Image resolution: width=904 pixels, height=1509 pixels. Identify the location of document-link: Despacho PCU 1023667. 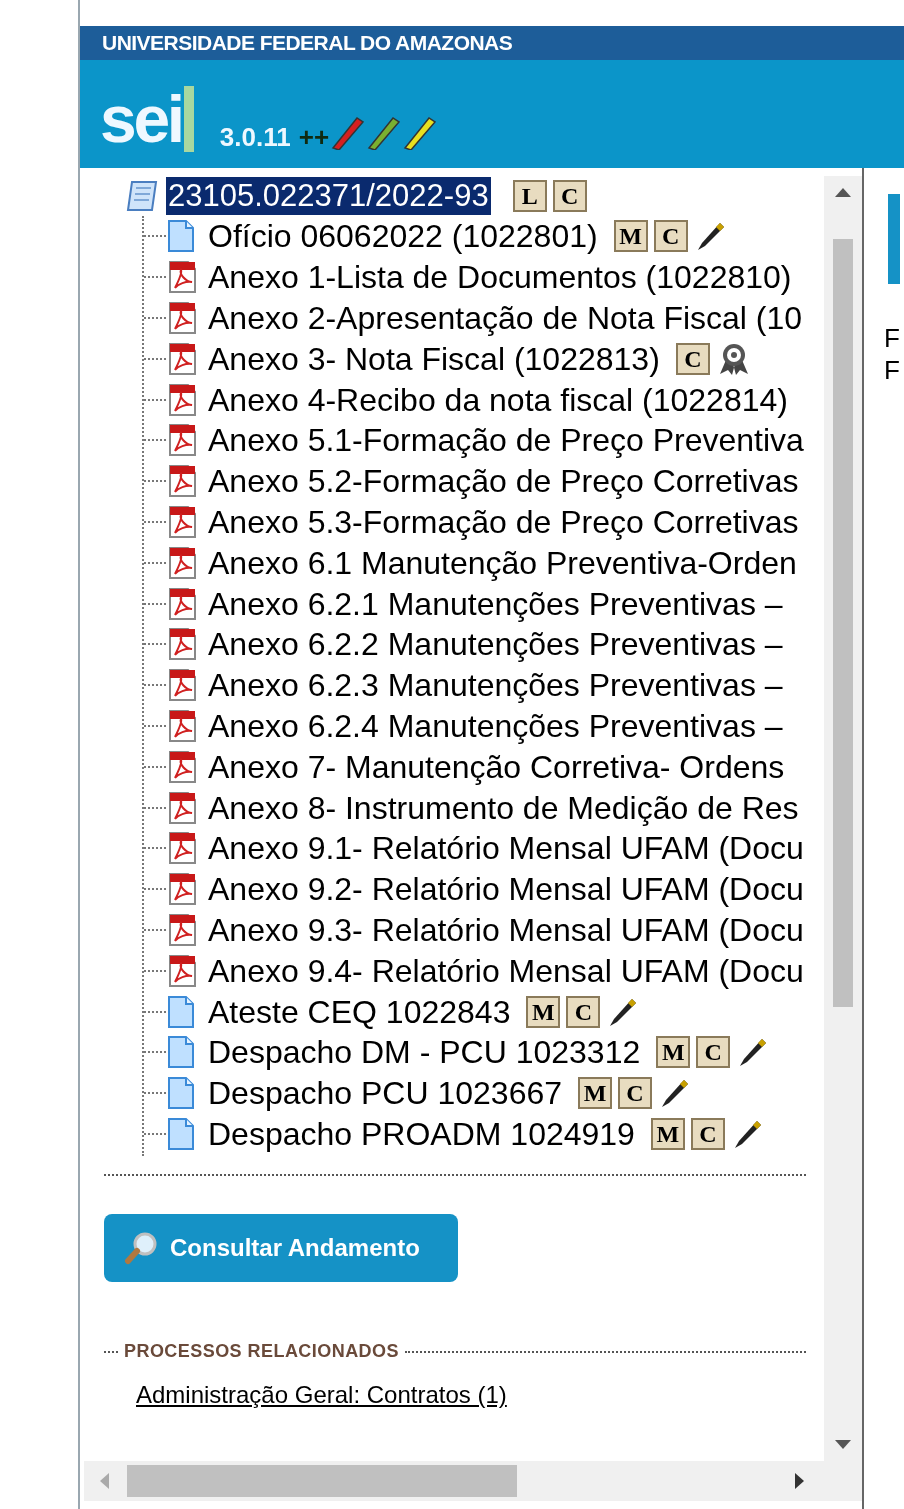
(385, 1093).